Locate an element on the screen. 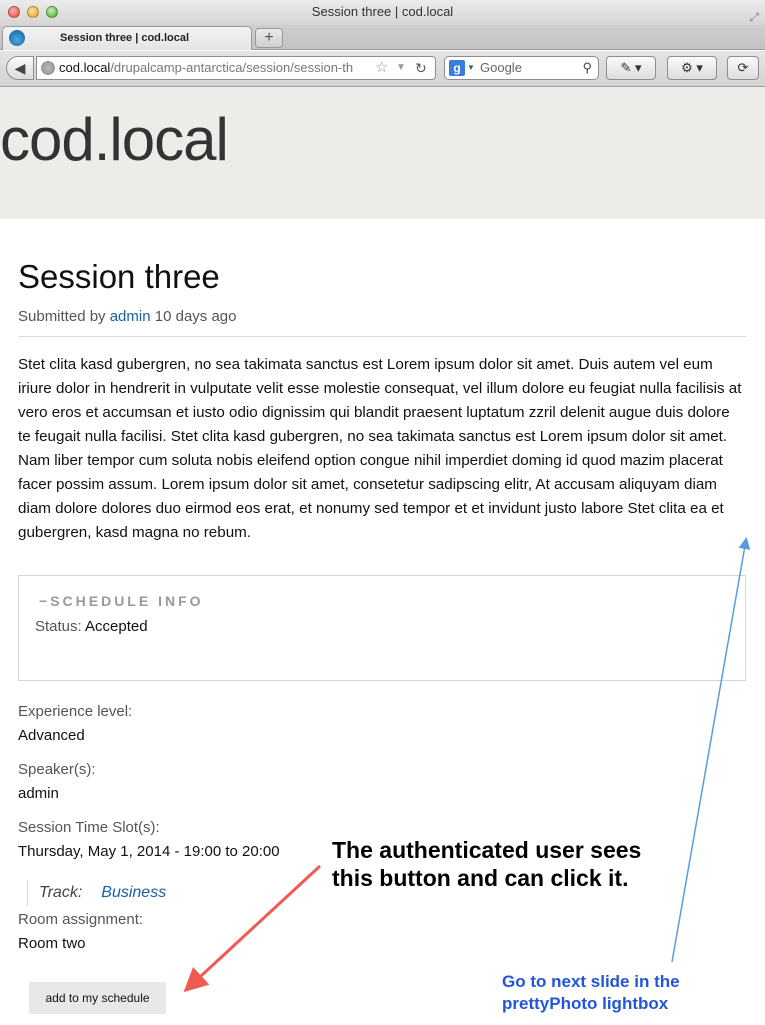 This screenshot has width=765, height=1025. timeslot-label: Session Time Slot(s): is located at coordinates (89, 827).